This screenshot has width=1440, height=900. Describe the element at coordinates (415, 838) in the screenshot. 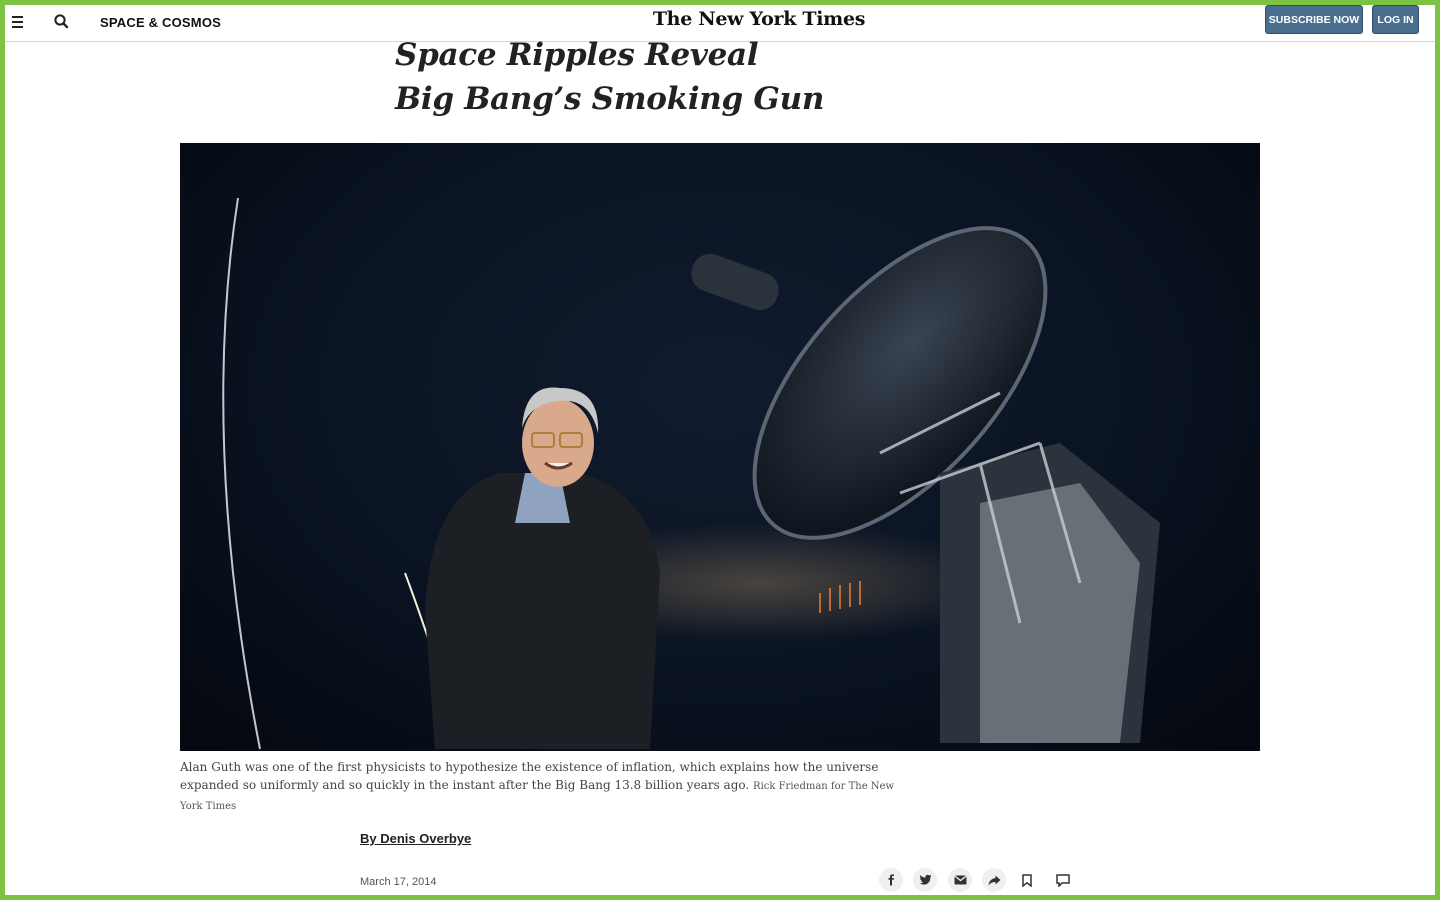

I see `byline-author: By Denis Overbye` at that location.